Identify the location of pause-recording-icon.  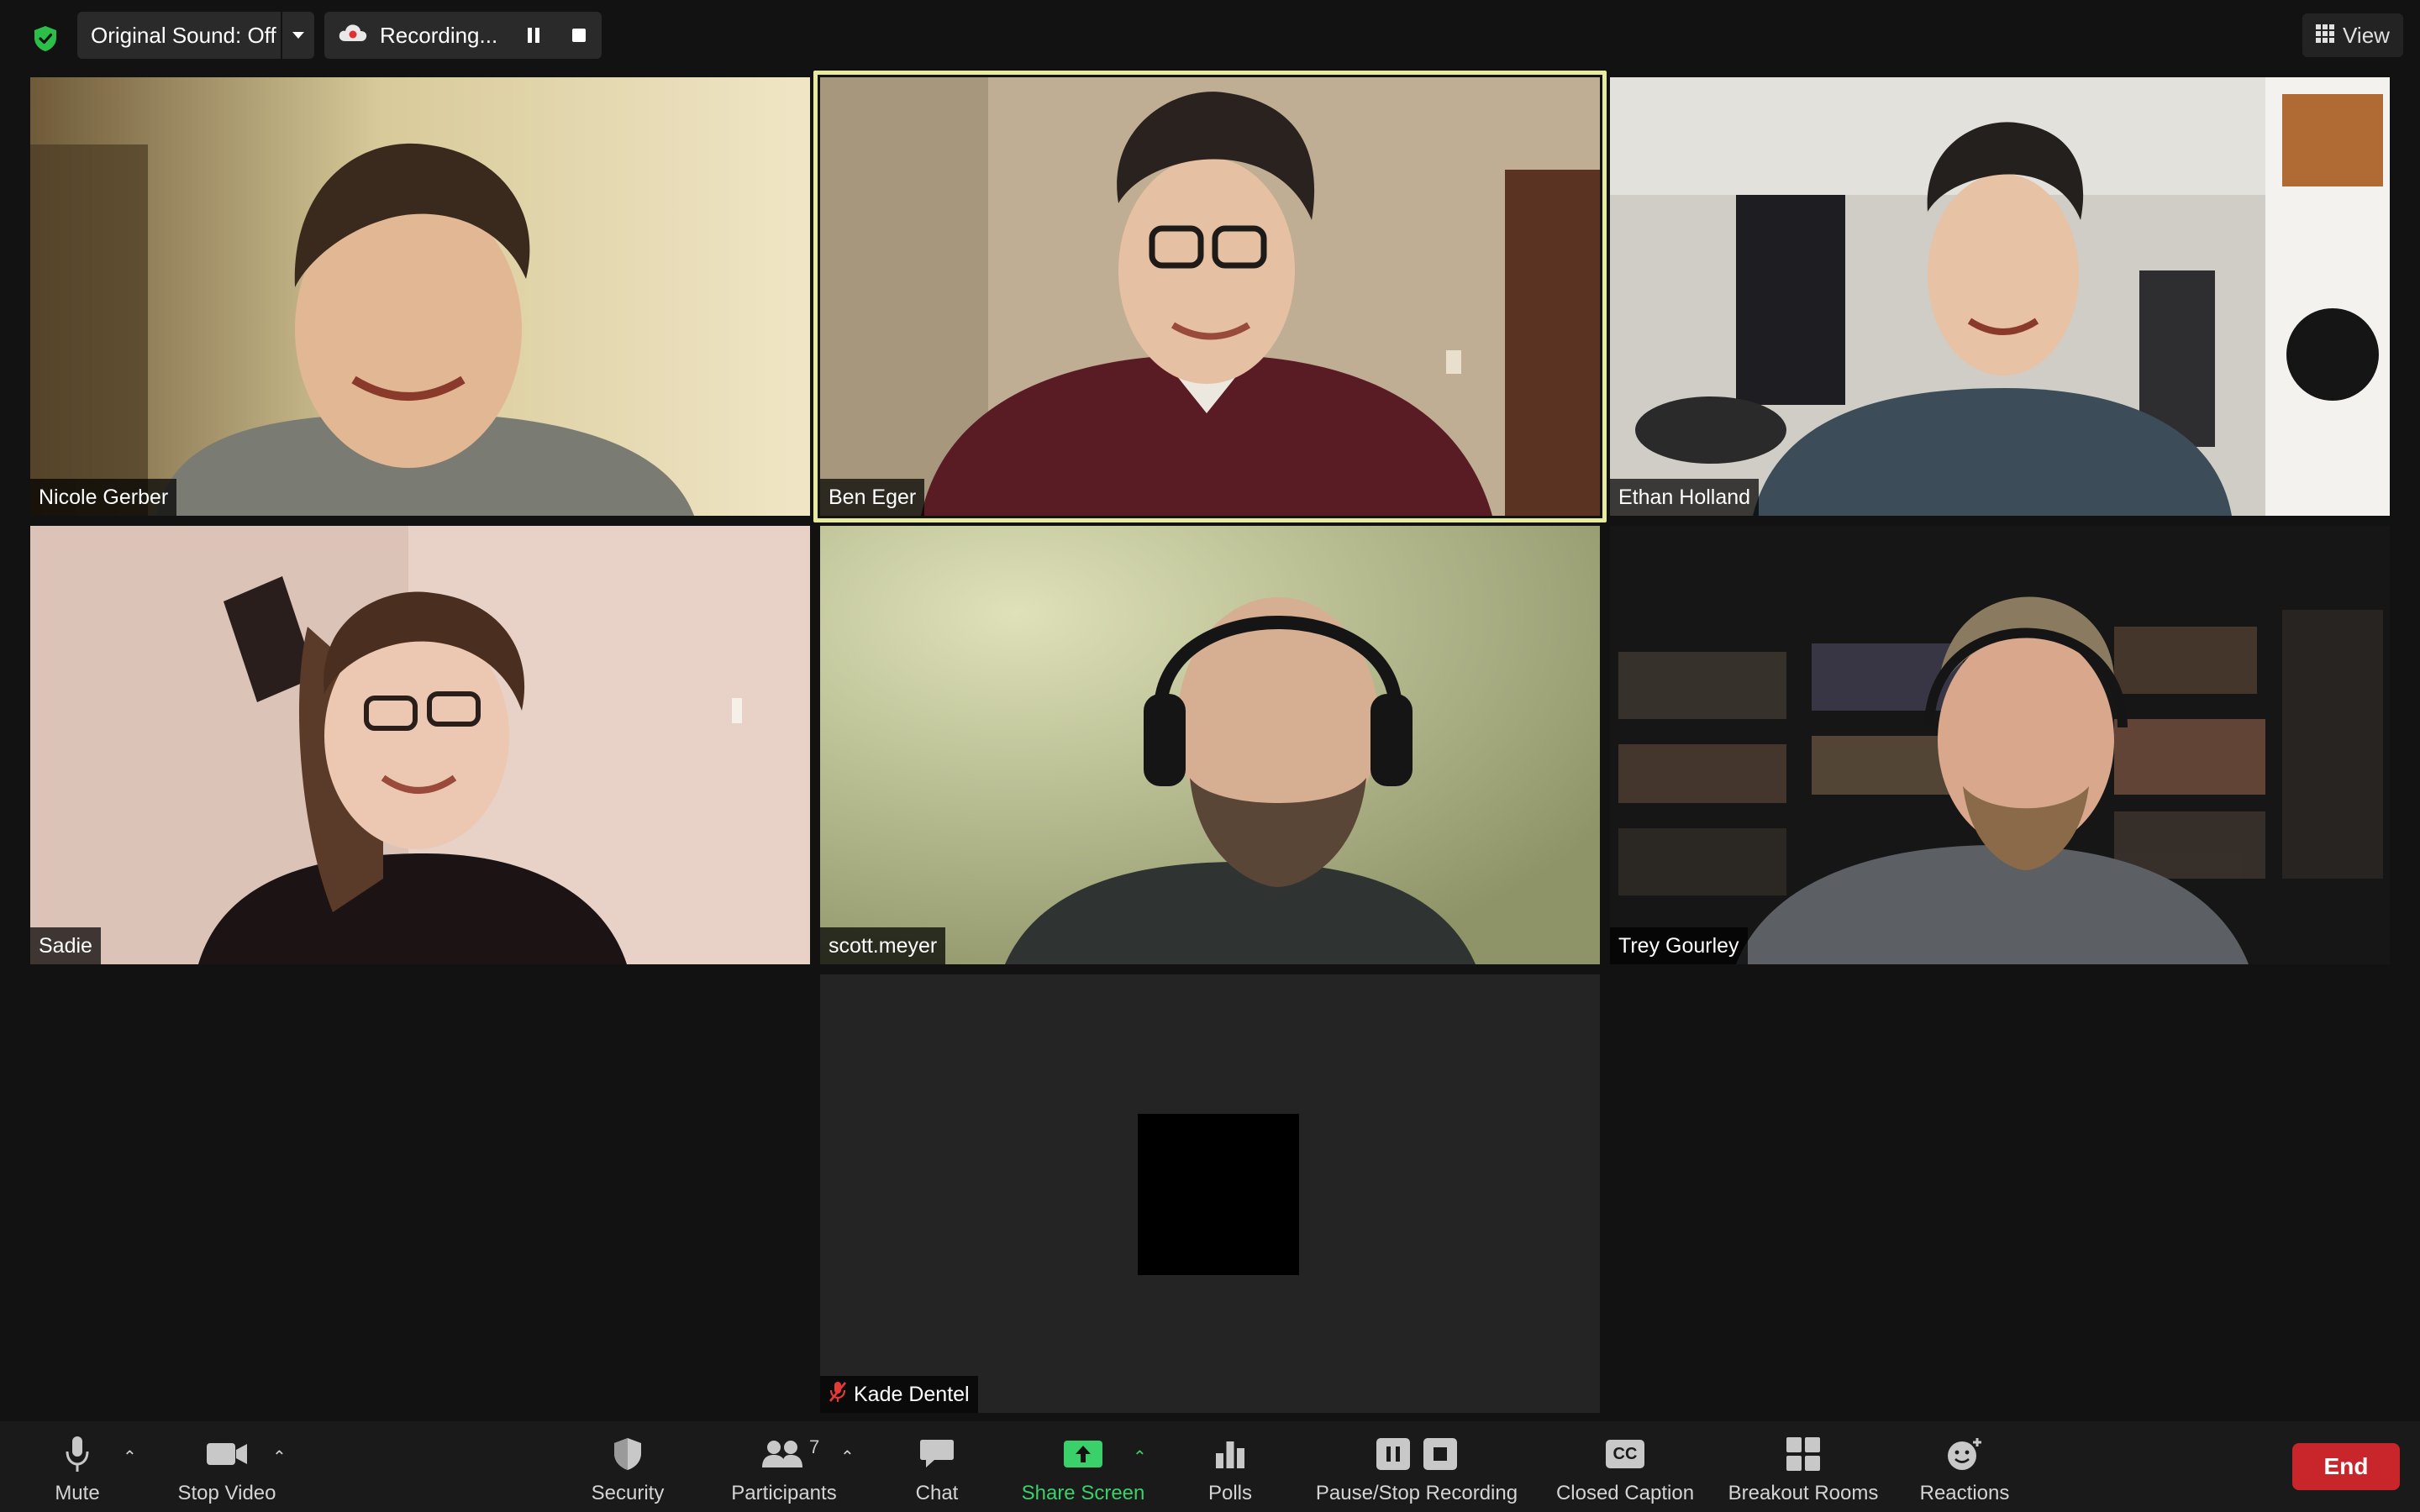
(1393, 1454).